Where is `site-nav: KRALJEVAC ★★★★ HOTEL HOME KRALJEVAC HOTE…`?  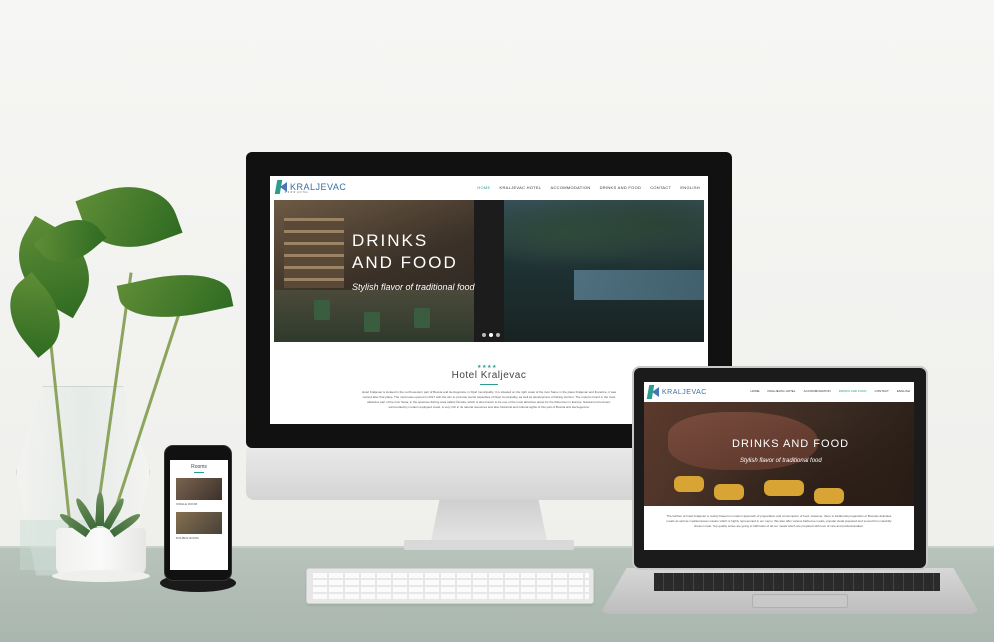
site-nav: KRALJEVAC ★★★★ HOTEL HOME KRALJEVAC HOTE… is located at coordinates (489, 188).